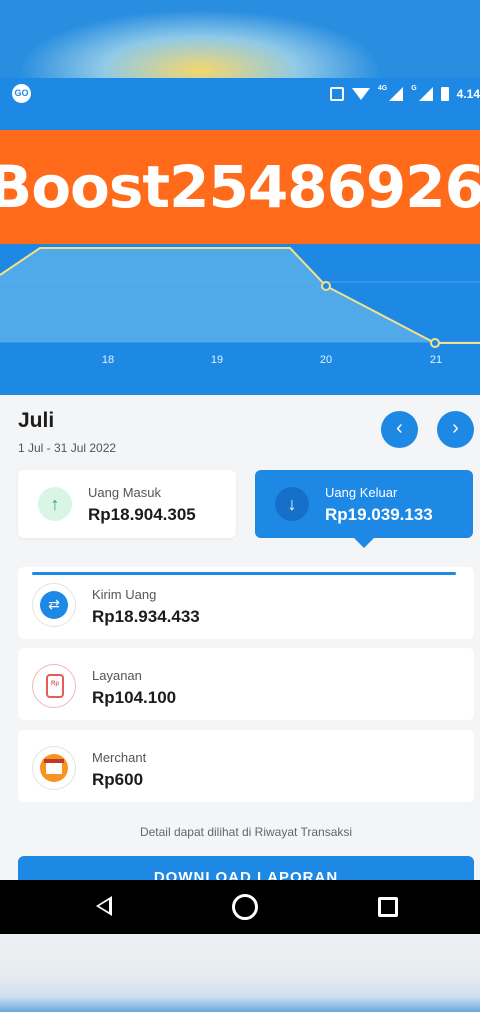 This screenshot has width=480, height=1012. Describe the element at coordinates (468, 94) in the screenshot. I see `clock: 4.14` at that location.